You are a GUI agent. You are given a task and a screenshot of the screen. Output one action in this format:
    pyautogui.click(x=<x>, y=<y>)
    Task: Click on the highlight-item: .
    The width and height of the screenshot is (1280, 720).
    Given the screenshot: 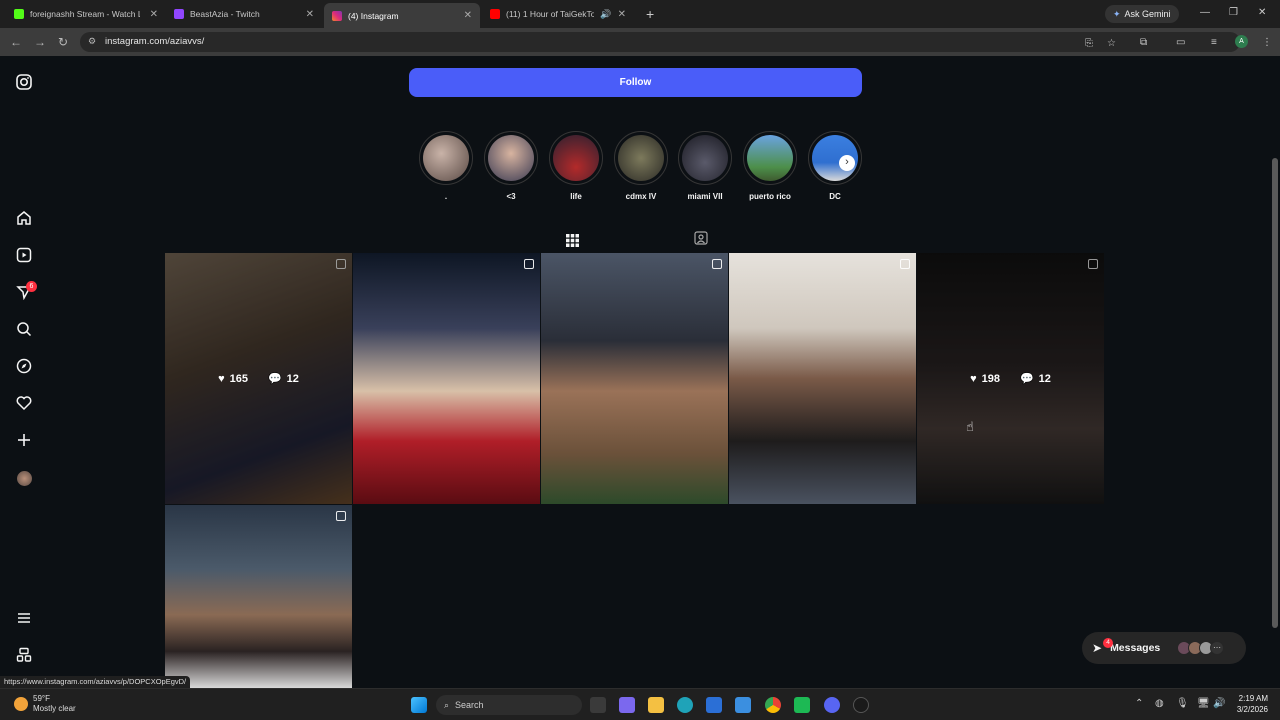 What is the action you would take?
    pyautogui.click(x=446, y=166)
    